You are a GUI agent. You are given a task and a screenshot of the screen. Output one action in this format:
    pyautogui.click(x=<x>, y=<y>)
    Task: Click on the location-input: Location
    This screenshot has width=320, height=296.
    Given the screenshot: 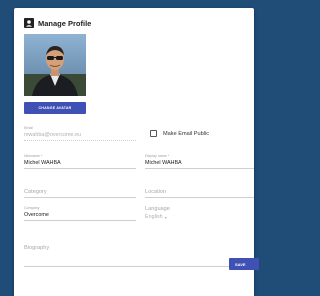 What is the action you would take?
    pyautogui.click(x=199, y=192)
    